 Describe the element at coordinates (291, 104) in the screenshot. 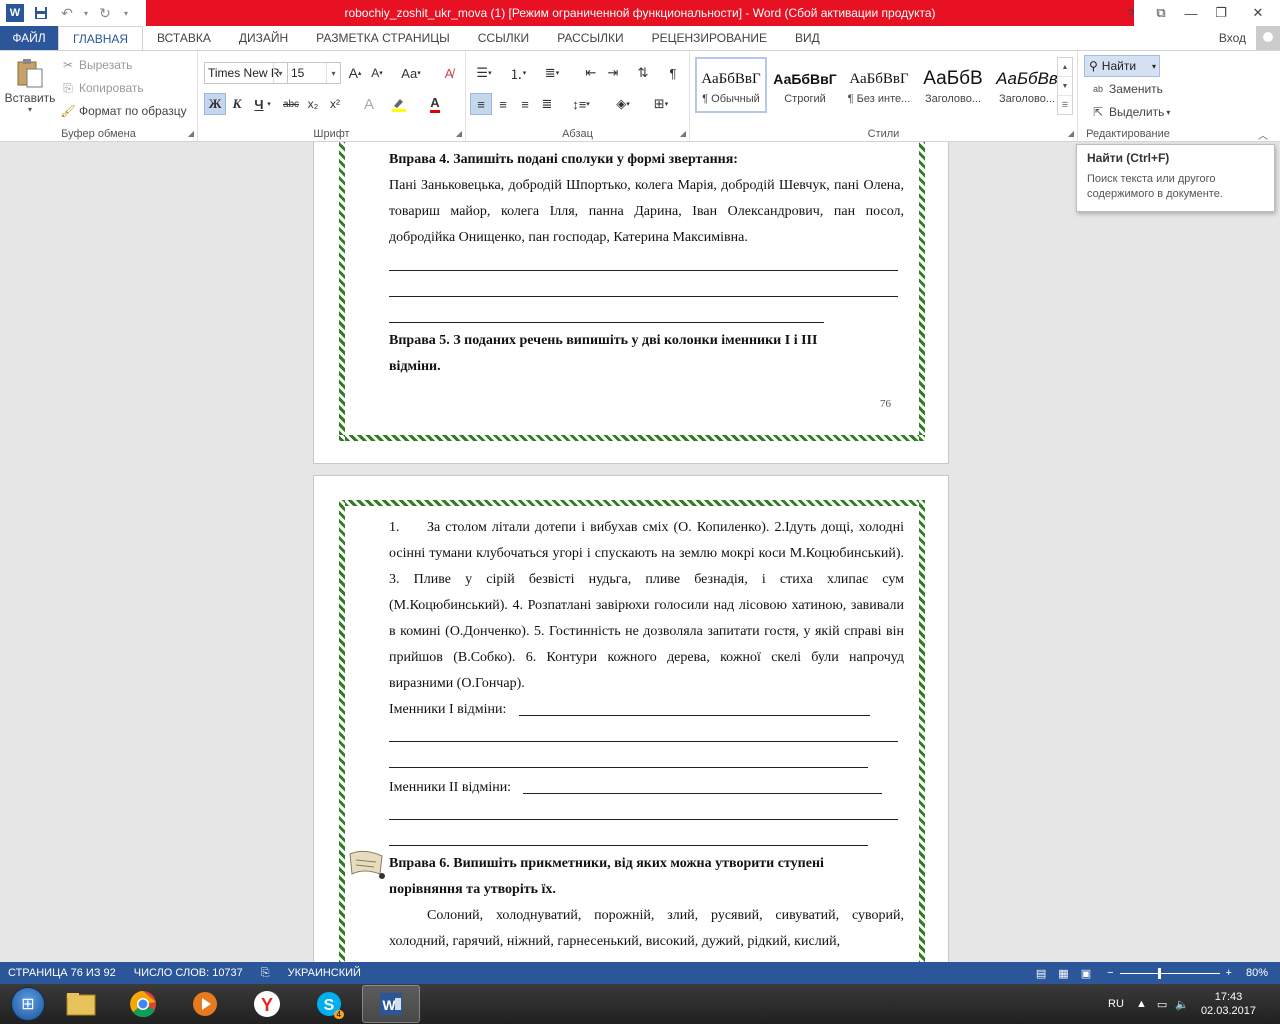

I see `strikethrough-button: abc` at that location.